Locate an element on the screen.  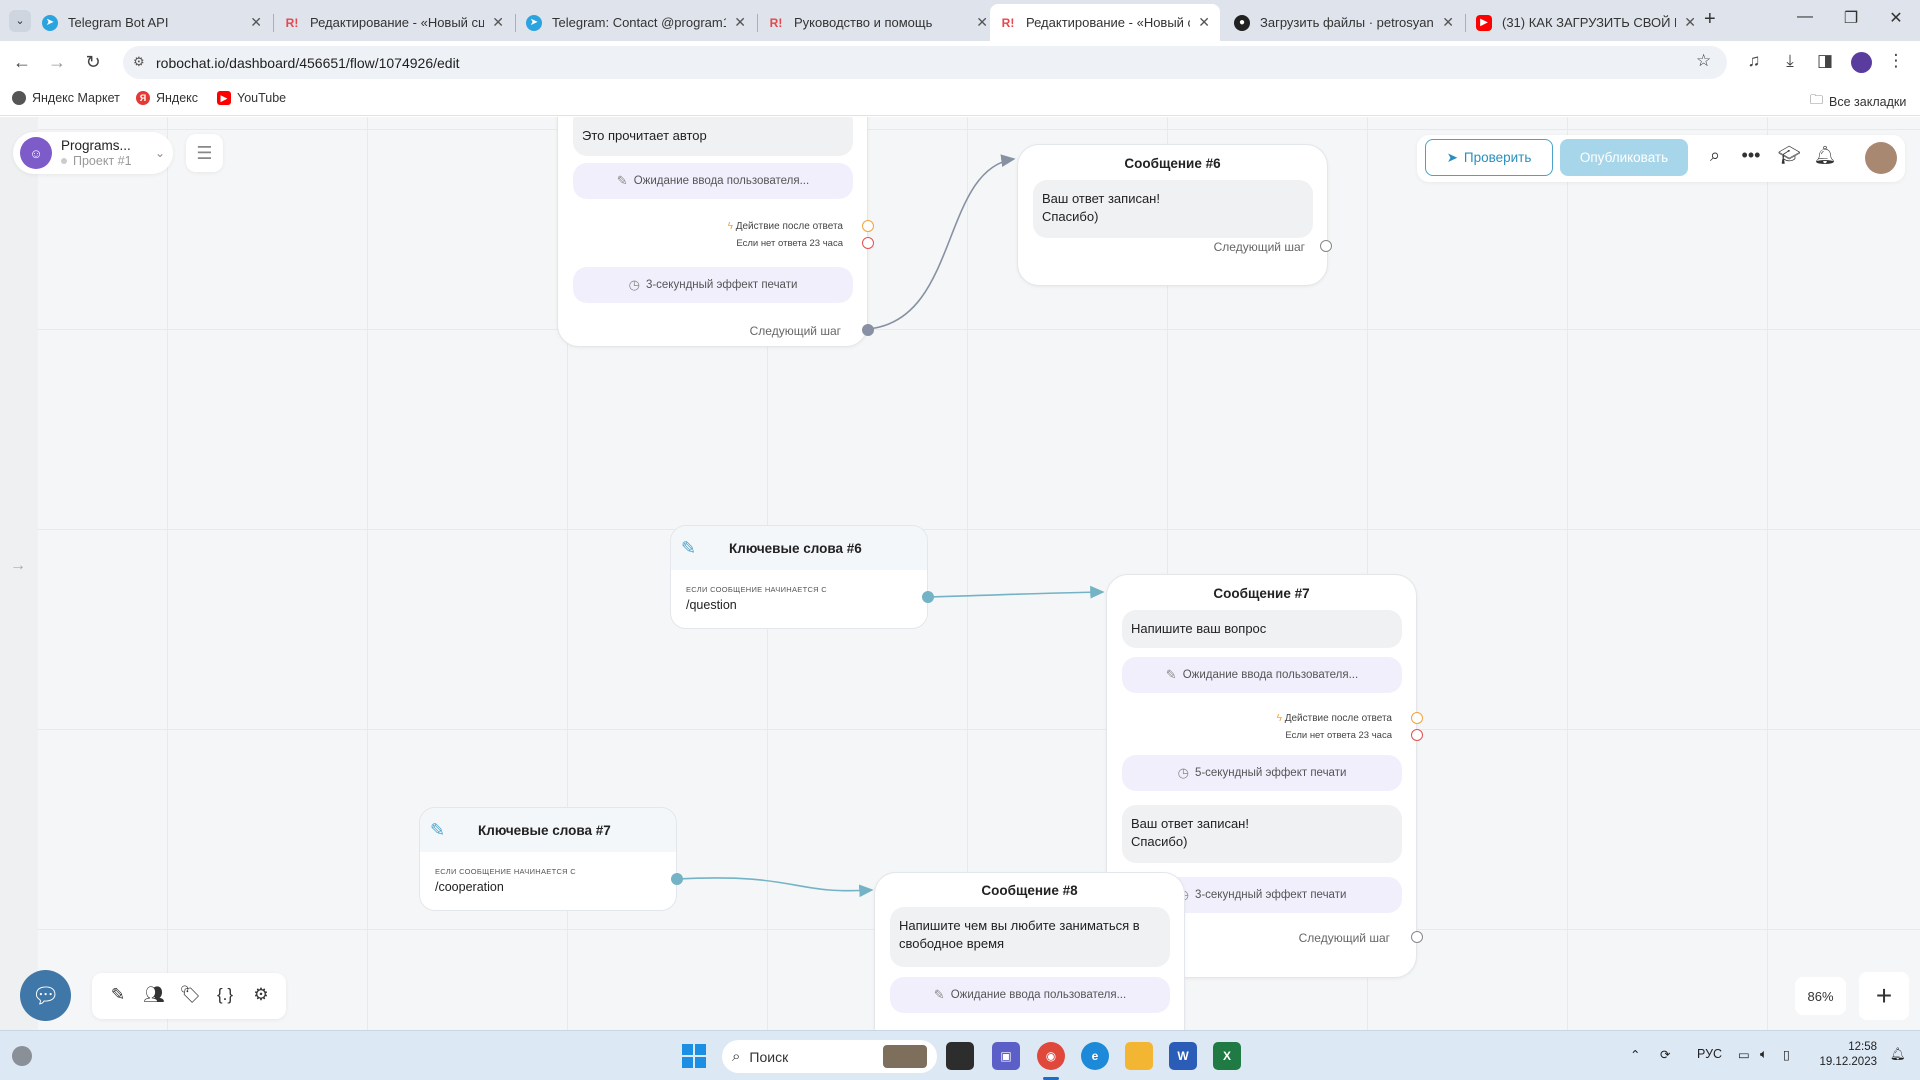
user-avatar is located at coordinates (1881, 158).